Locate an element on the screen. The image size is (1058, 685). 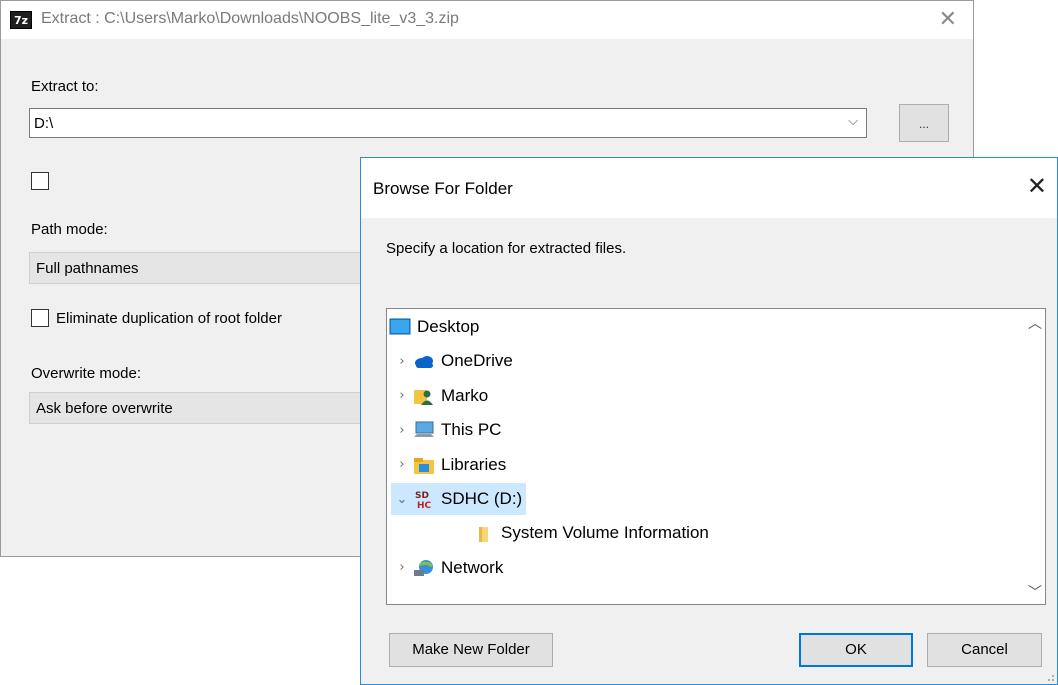
7zip-app-icon: 7z is located at coordinates (21, 20).